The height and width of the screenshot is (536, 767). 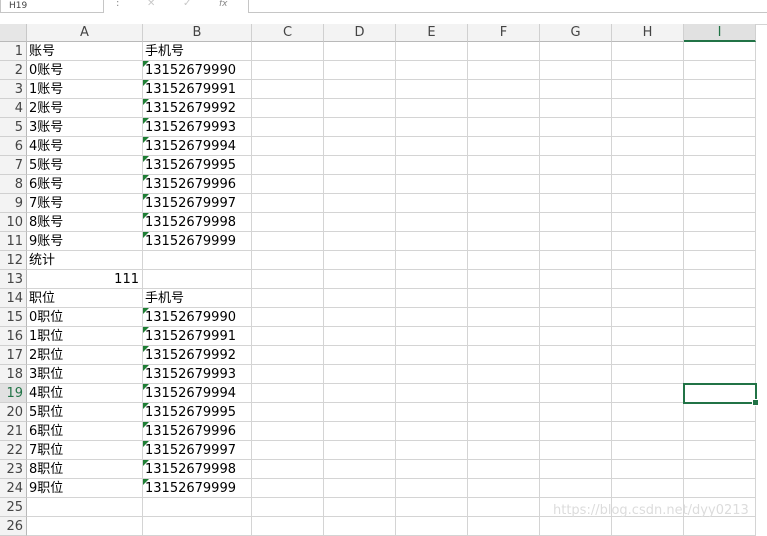 What do you see at coordinates (576, 450) in the screenshot?
I see `cell-G22` at bounding box center [576, 450].